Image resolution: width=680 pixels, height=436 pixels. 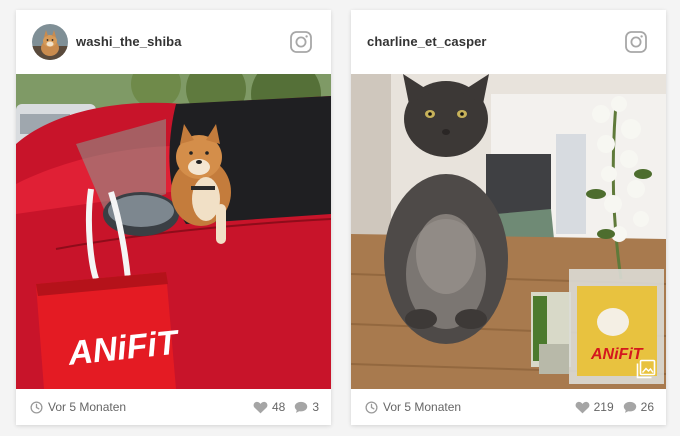 I want to click on post-header: washi_the_shiba, so click(x=173, y=42).